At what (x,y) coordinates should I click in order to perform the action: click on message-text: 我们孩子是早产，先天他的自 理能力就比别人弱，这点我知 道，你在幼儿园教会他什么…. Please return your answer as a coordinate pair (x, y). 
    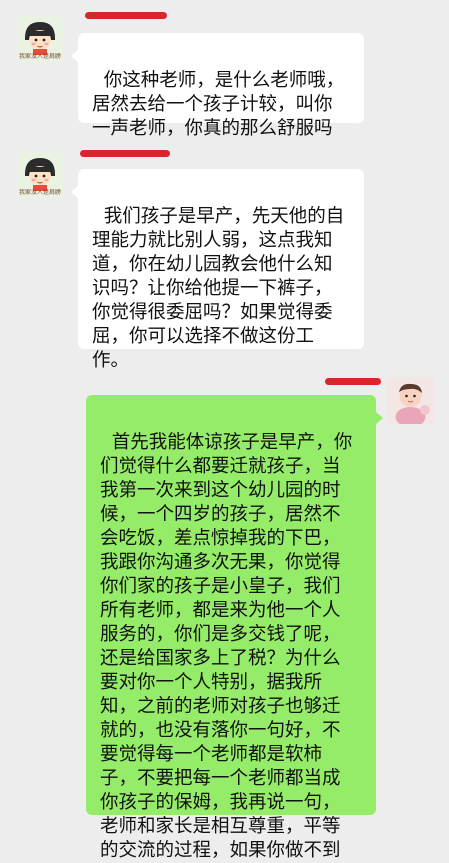
    Looking at the image, I should click on (218, 288).